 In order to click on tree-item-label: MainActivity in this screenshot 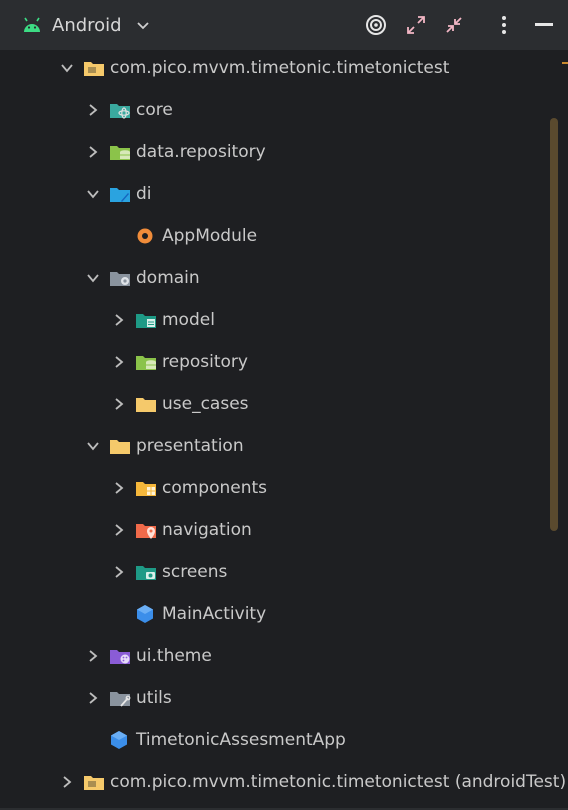, I will do `click(214, 614)`.